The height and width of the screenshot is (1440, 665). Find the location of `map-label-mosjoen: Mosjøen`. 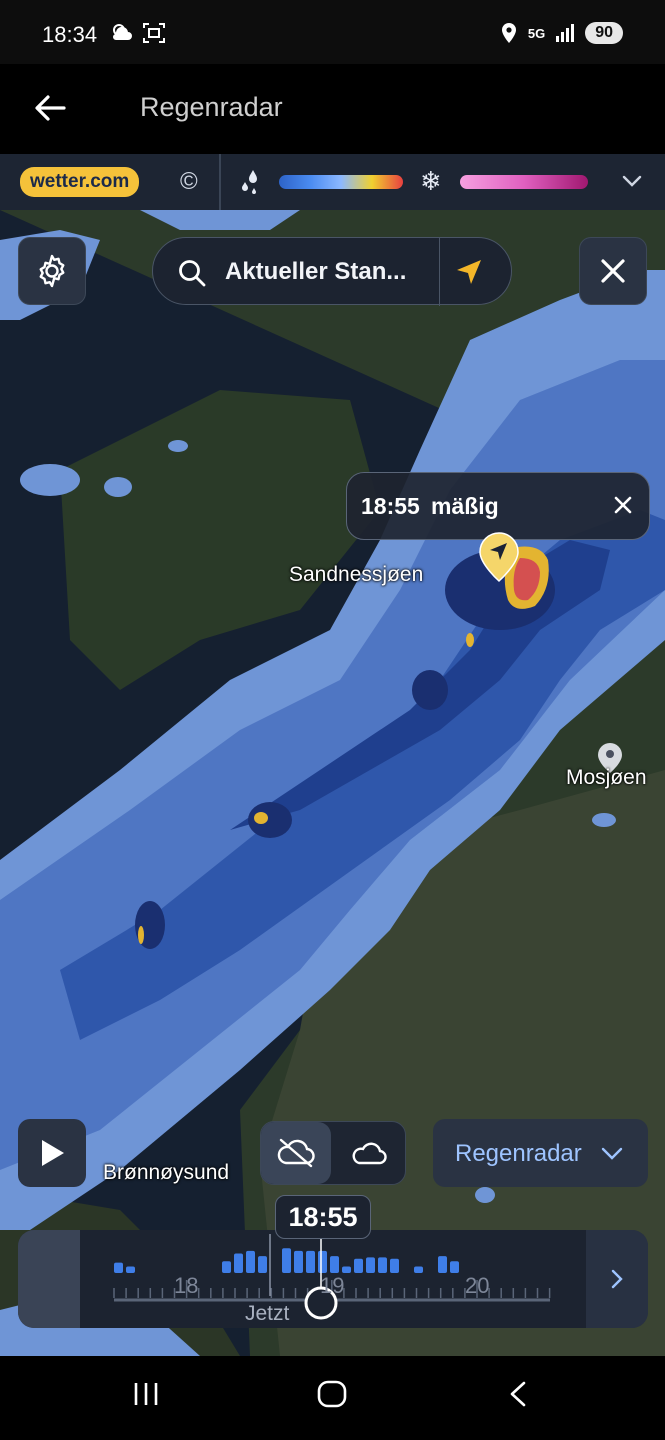

map-label-mosjoen: Mosjøen is located at coordinates (606, 777).